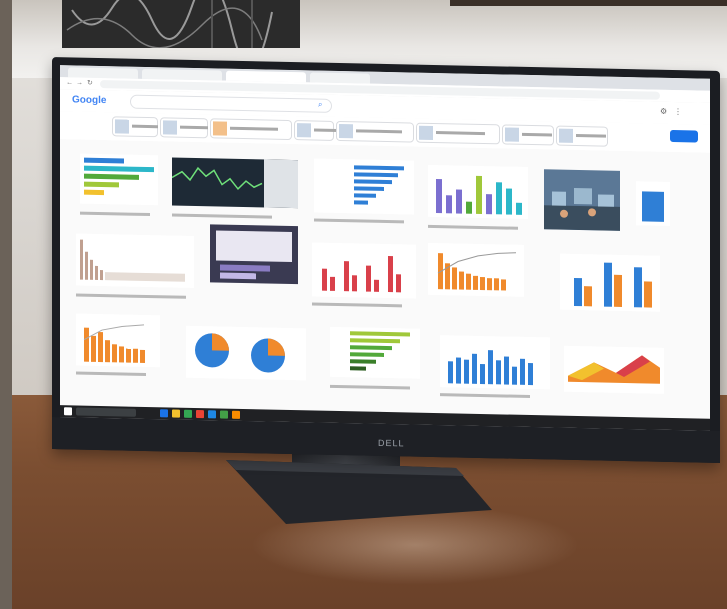 This screenshot has width=727, height=609. What do you see at coordinates (359, 492) in the screenshot?
I see `monitor-stand-base` at bounding box center [359, 492].